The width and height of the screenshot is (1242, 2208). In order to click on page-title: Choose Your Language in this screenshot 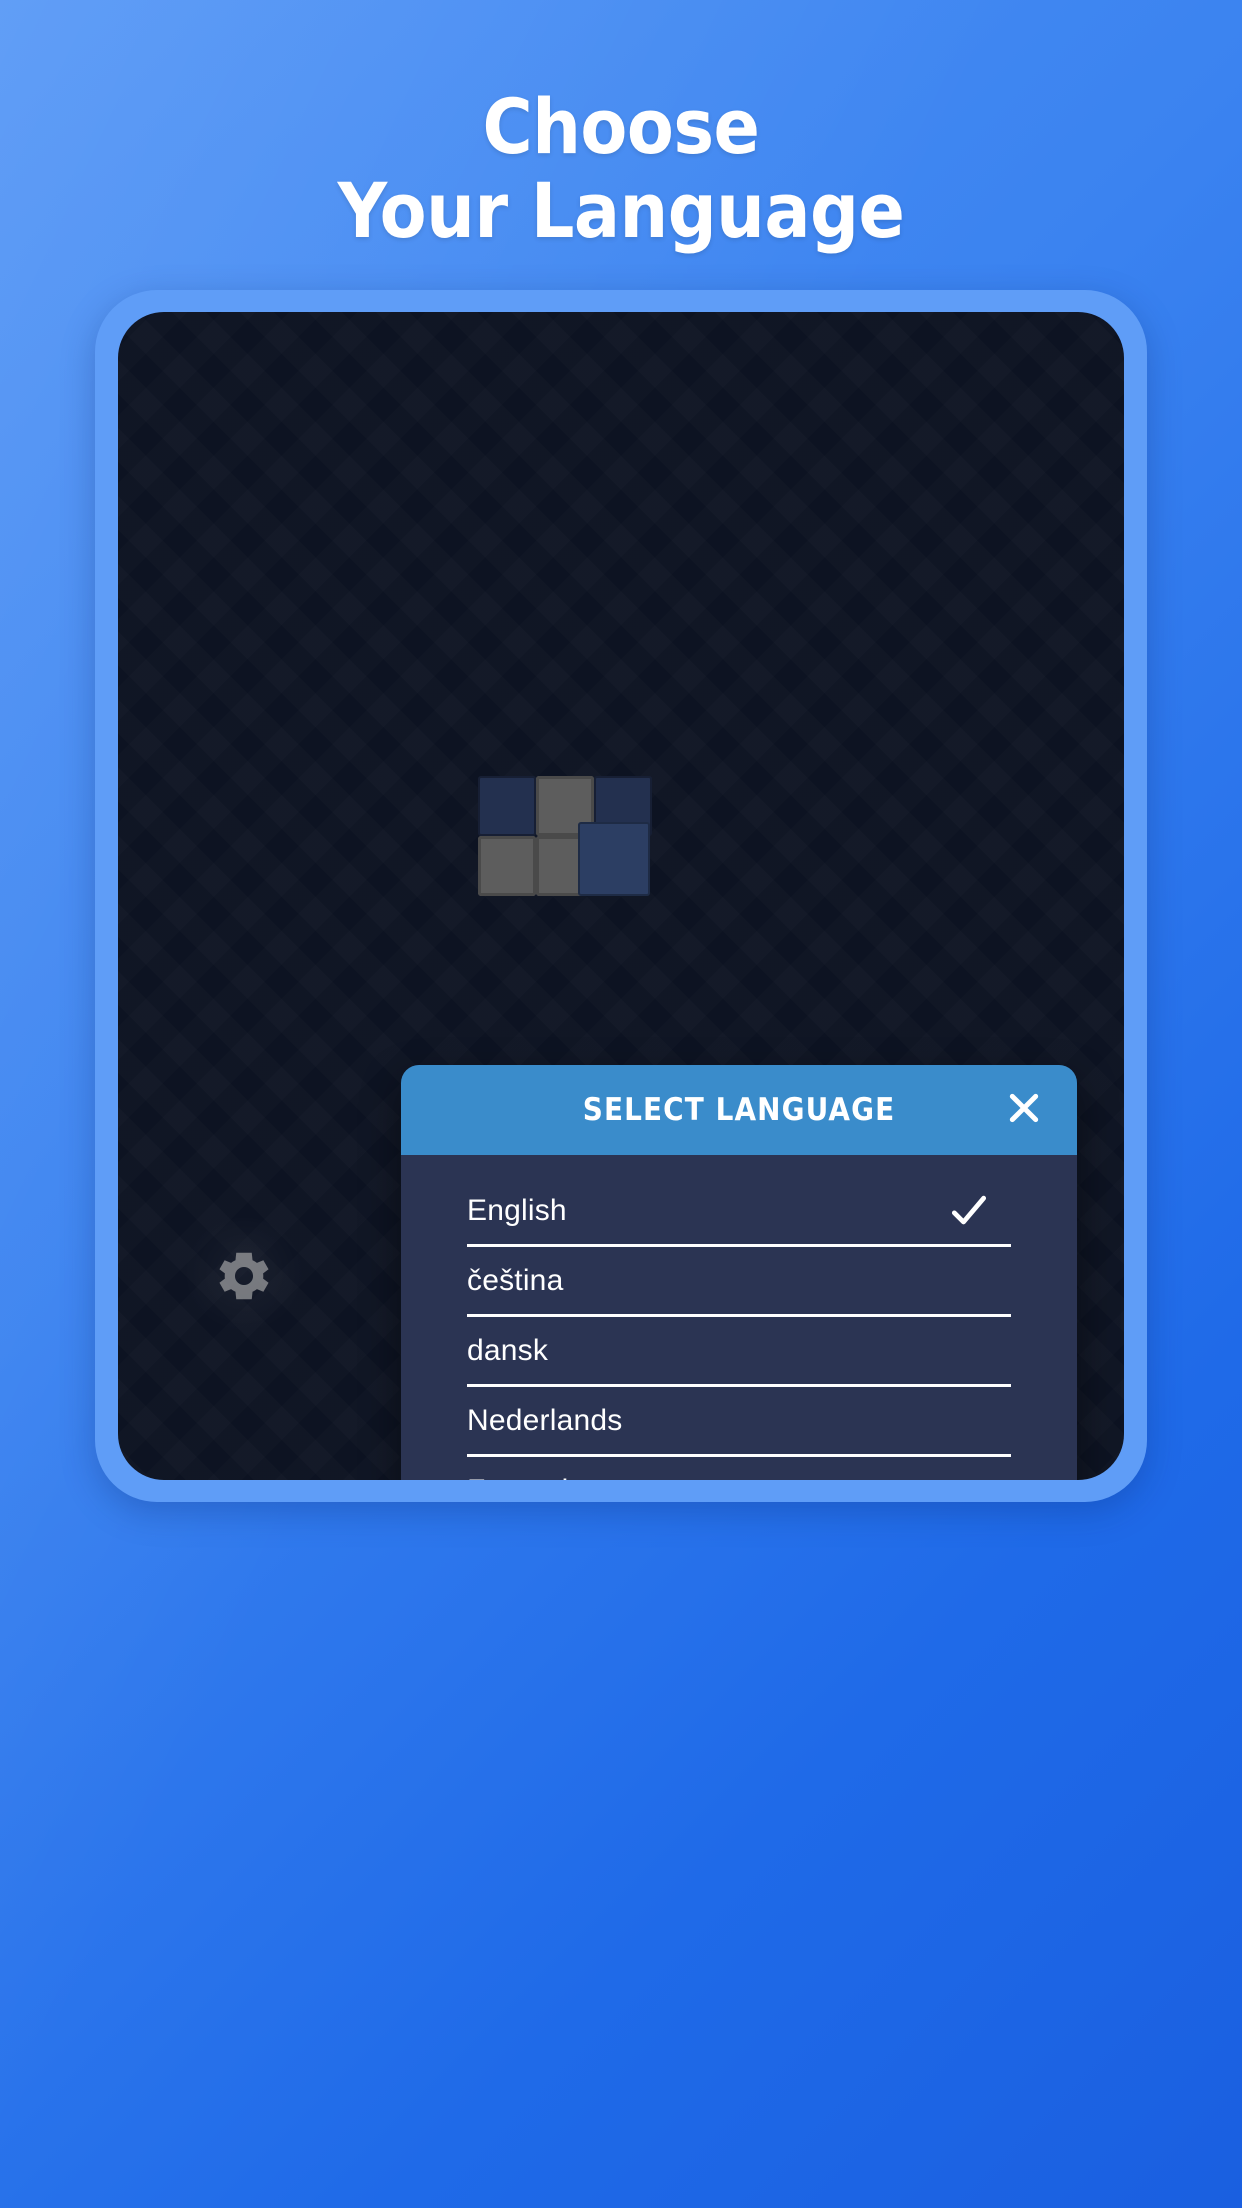, I will do `click(621, 168)`.